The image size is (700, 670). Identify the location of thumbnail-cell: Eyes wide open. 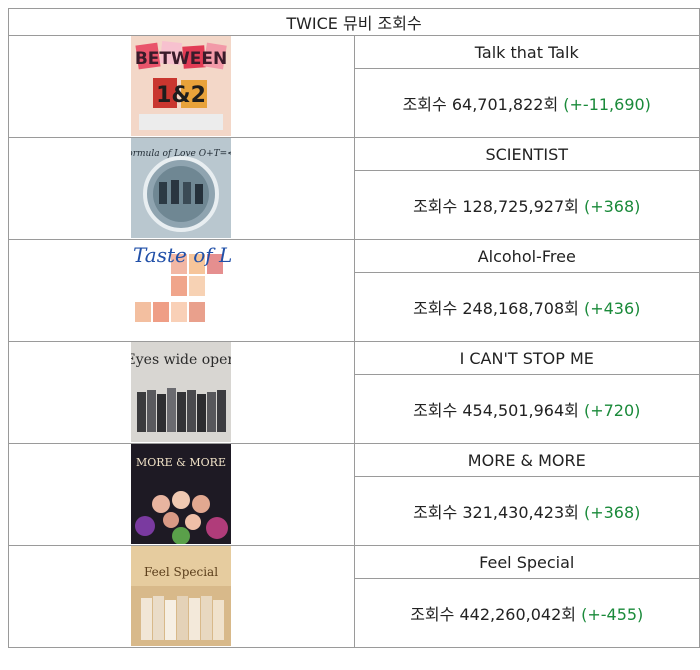
(181, 392).